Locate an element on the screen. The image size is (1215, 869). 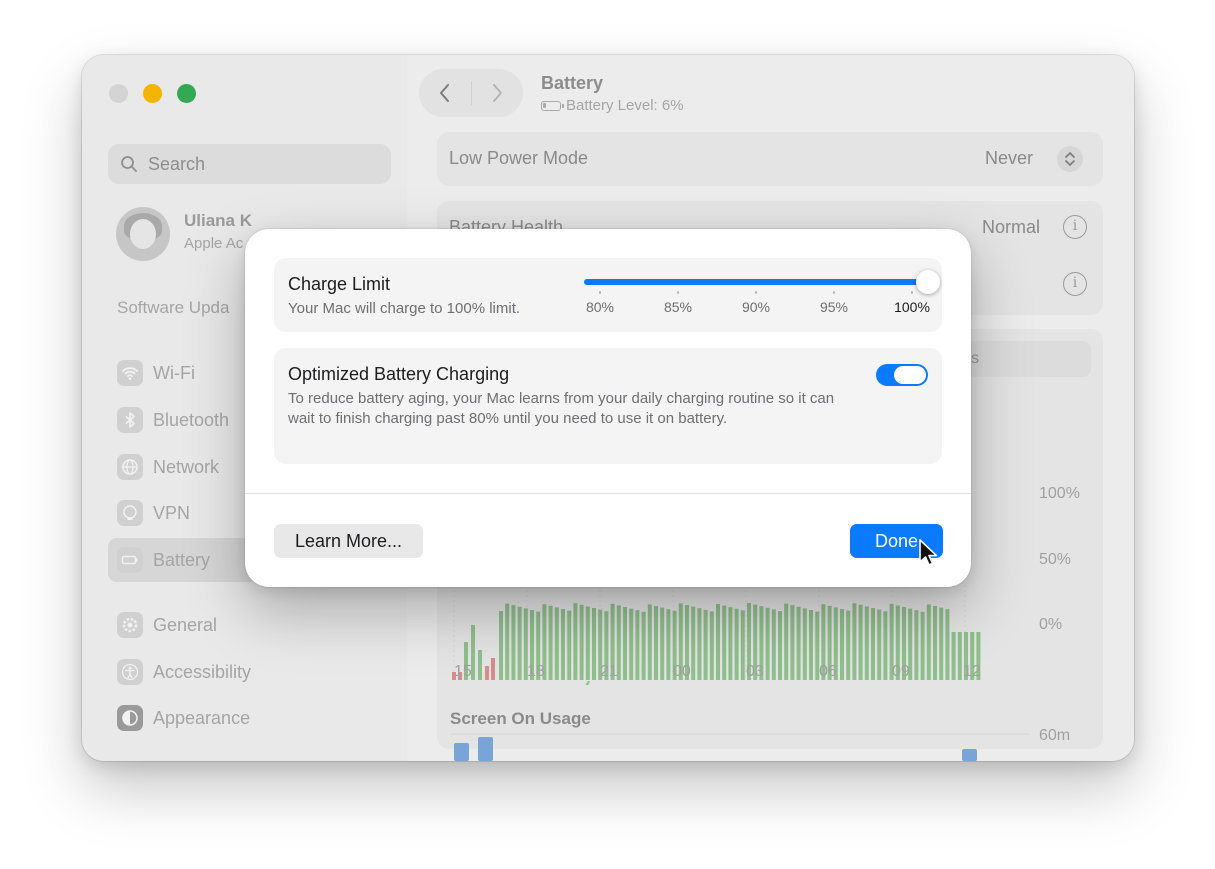
sidebar-item-general: General is located at coordinates (253, 625).